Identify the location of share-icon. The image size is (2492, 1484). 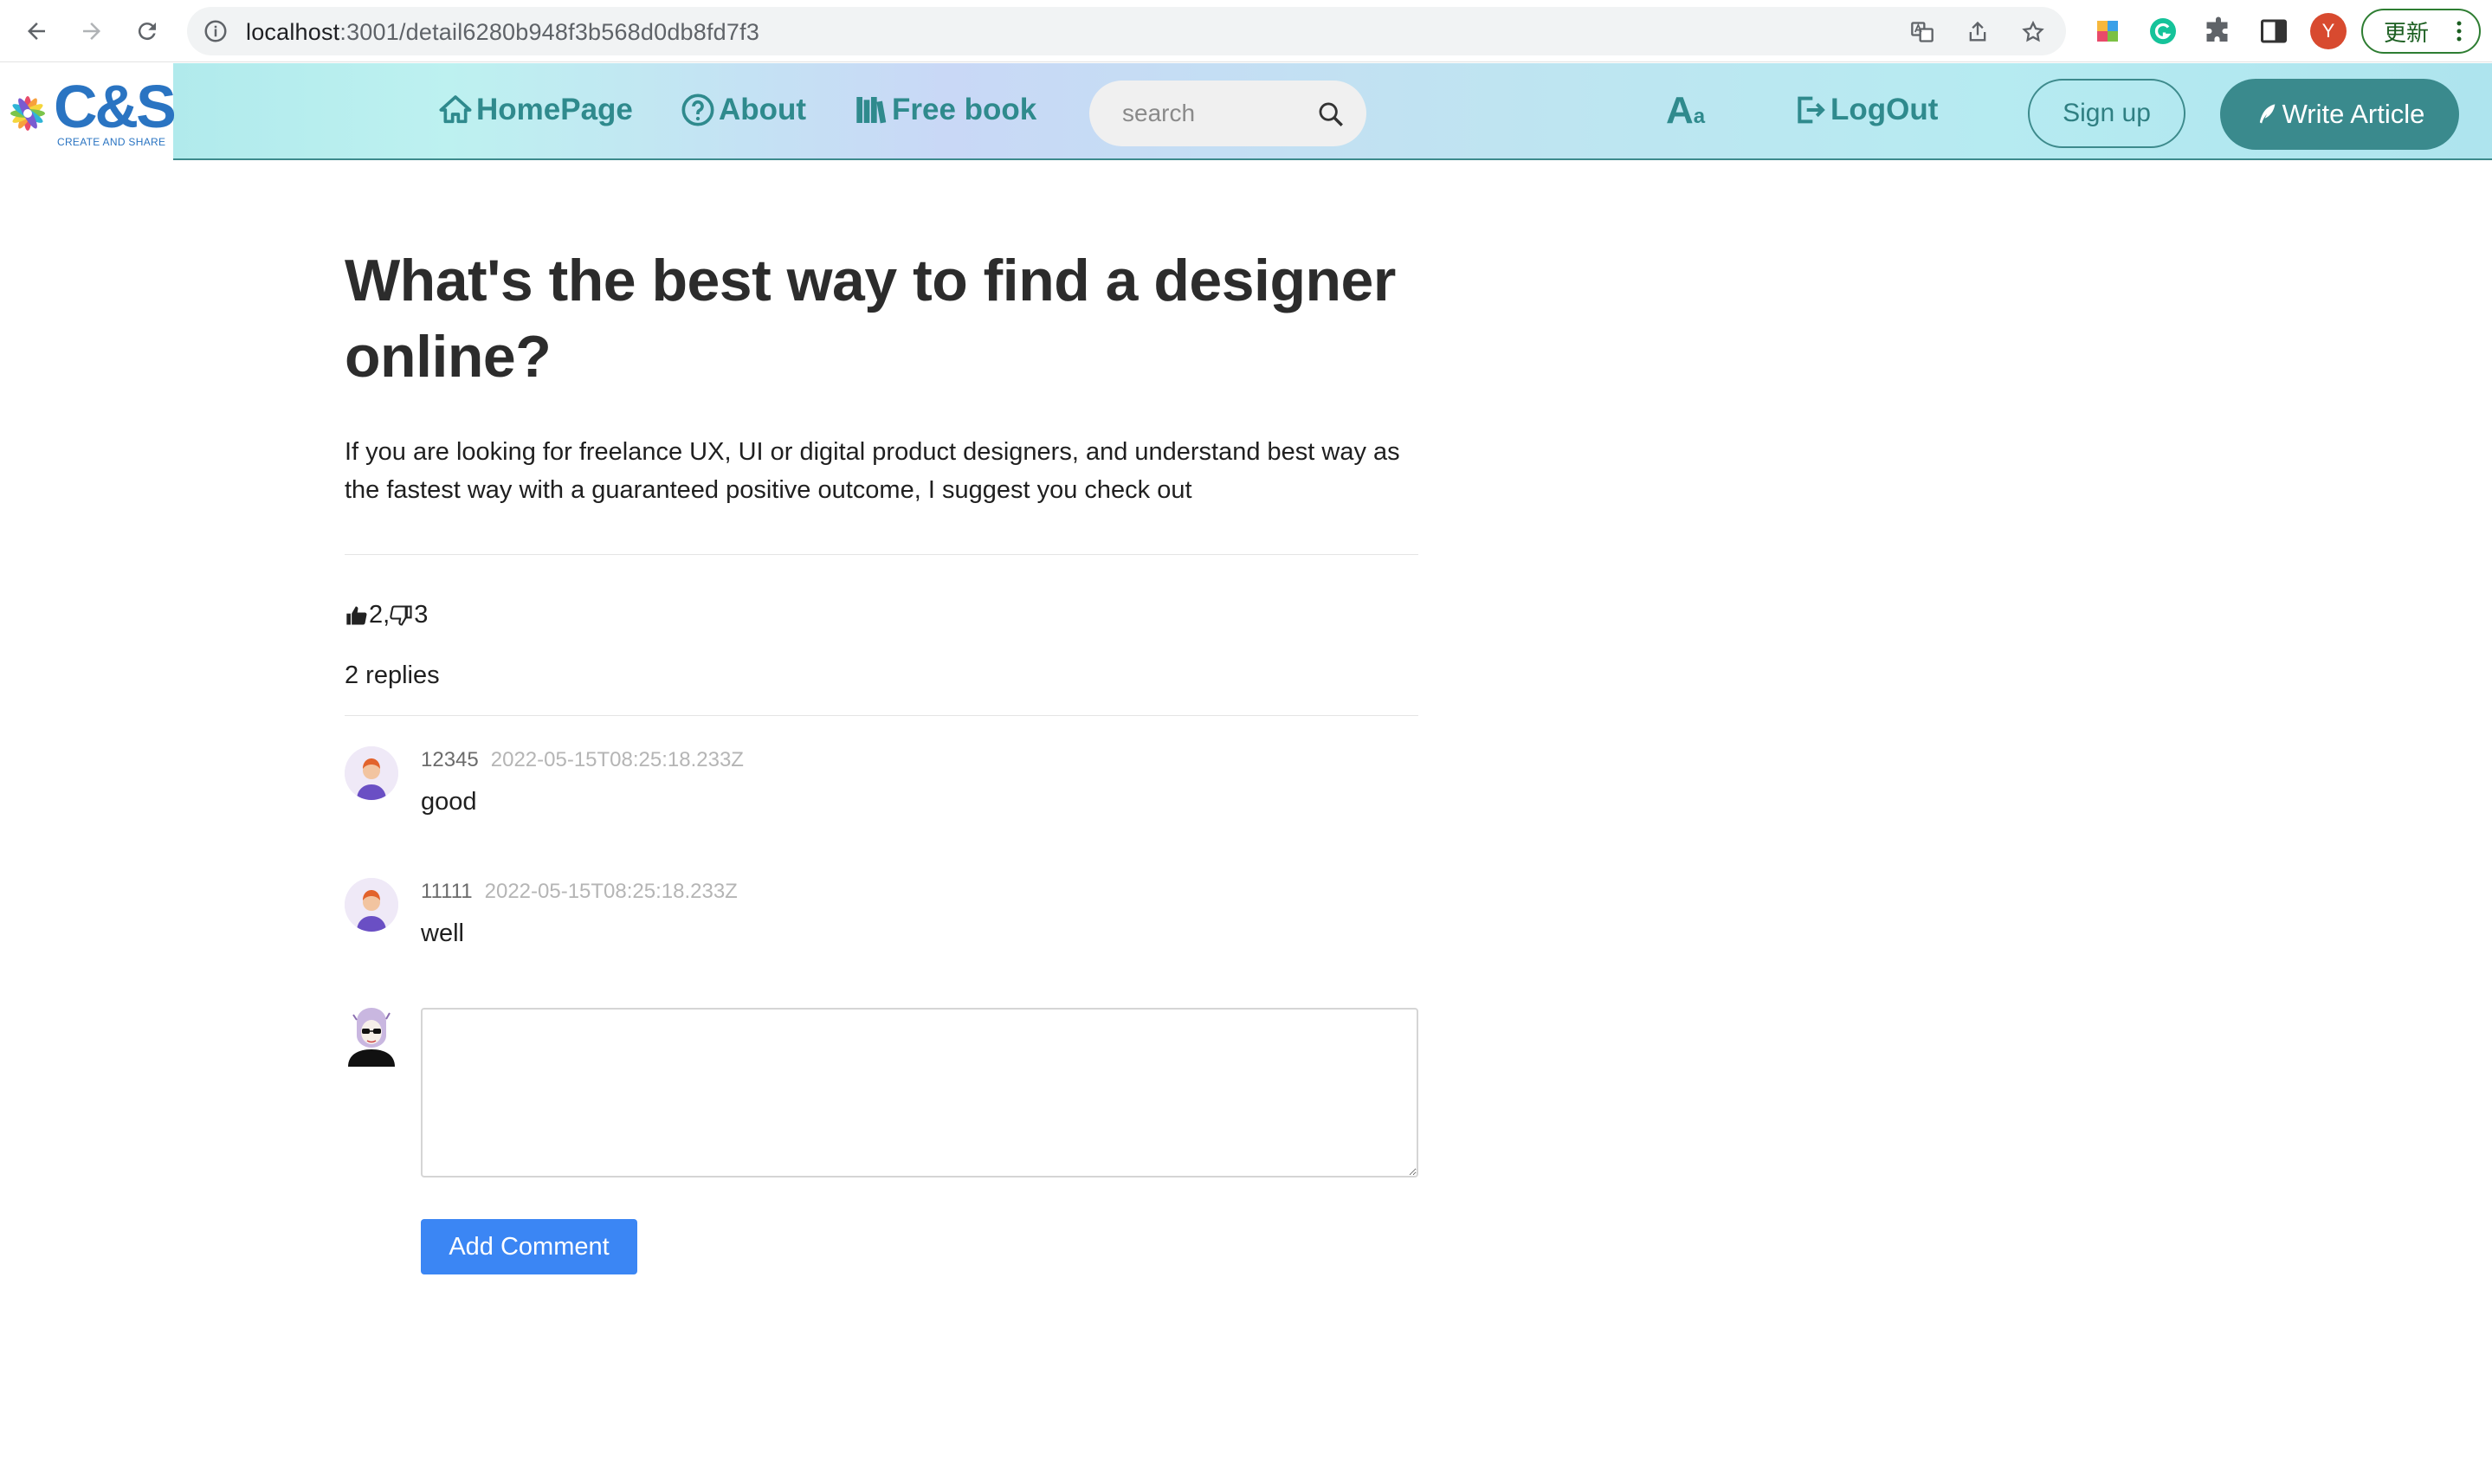
(1978, 32).